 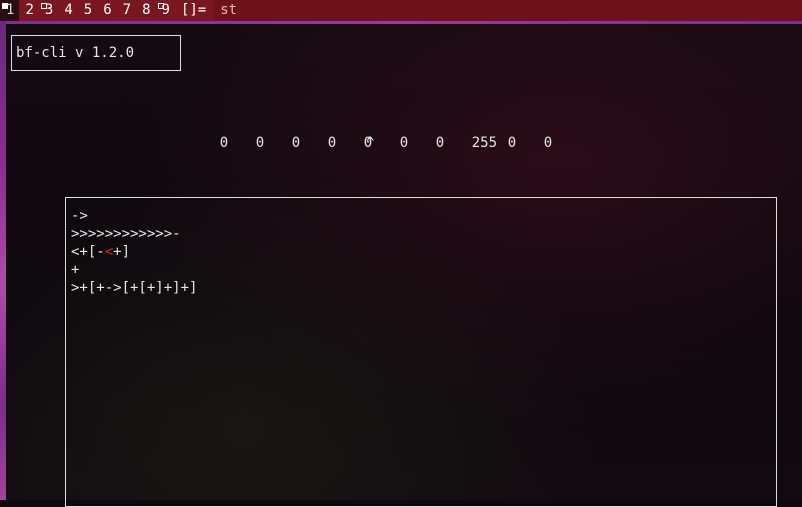 I want to click on app-title: bf-cli v 1.2.0, so click(x=75, y=53).